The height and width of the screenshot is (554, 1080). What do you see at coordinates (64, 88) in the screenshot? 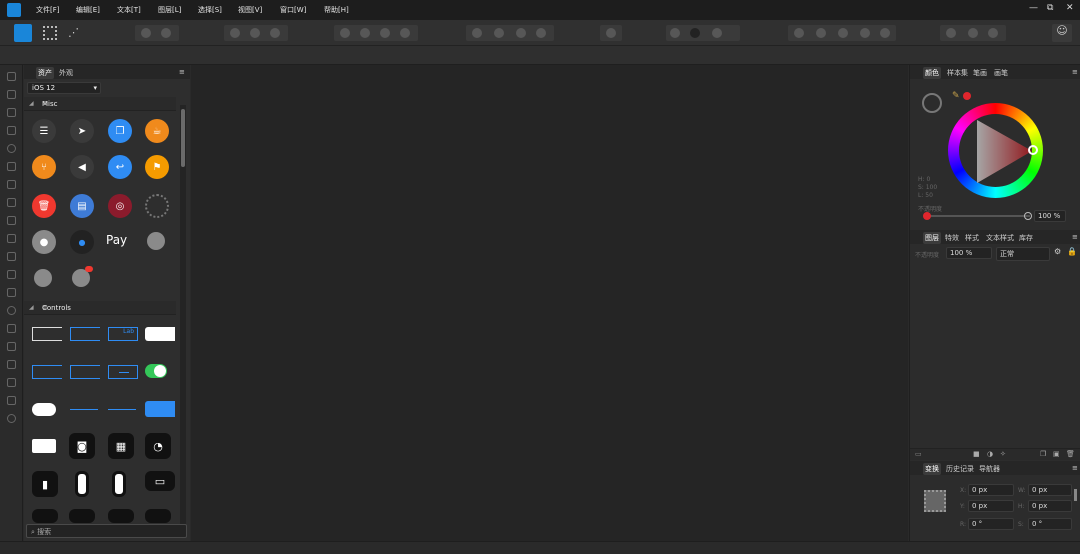
I see `asset-set-dropdown: iOS 12 ▾` at bounding box center [64, 88].